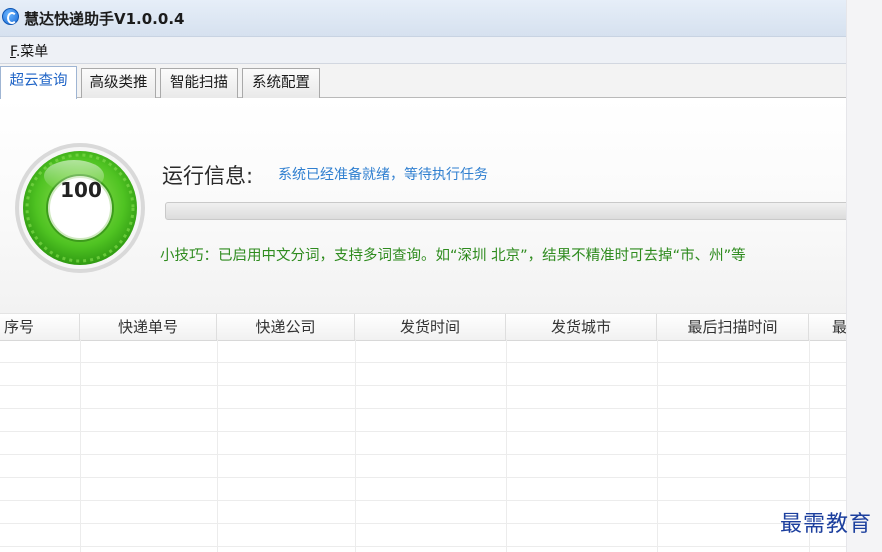 The height and width of the screenshot is (552, 882). I want to click on window-title: 慧达快递助手V1.0.0.4, so click(104, 19).